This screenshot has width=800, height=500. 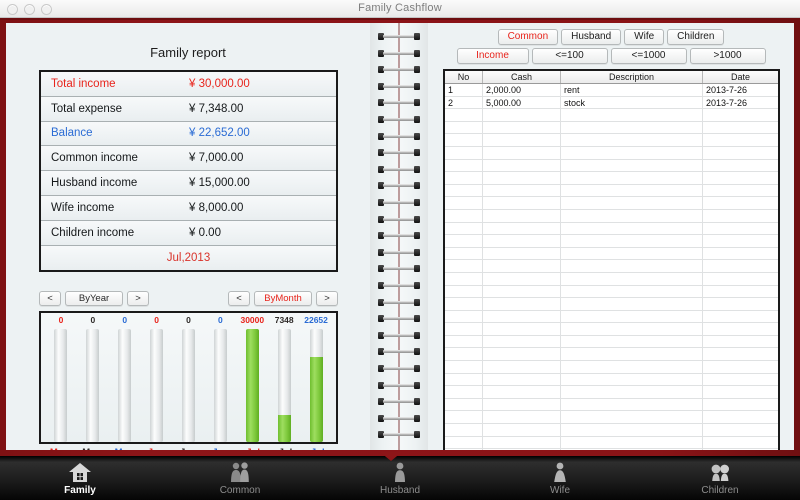 What do you see at coordinates (240, 472) in the screenshot?
I see `couple-icon` at bounding box center [240, 472].